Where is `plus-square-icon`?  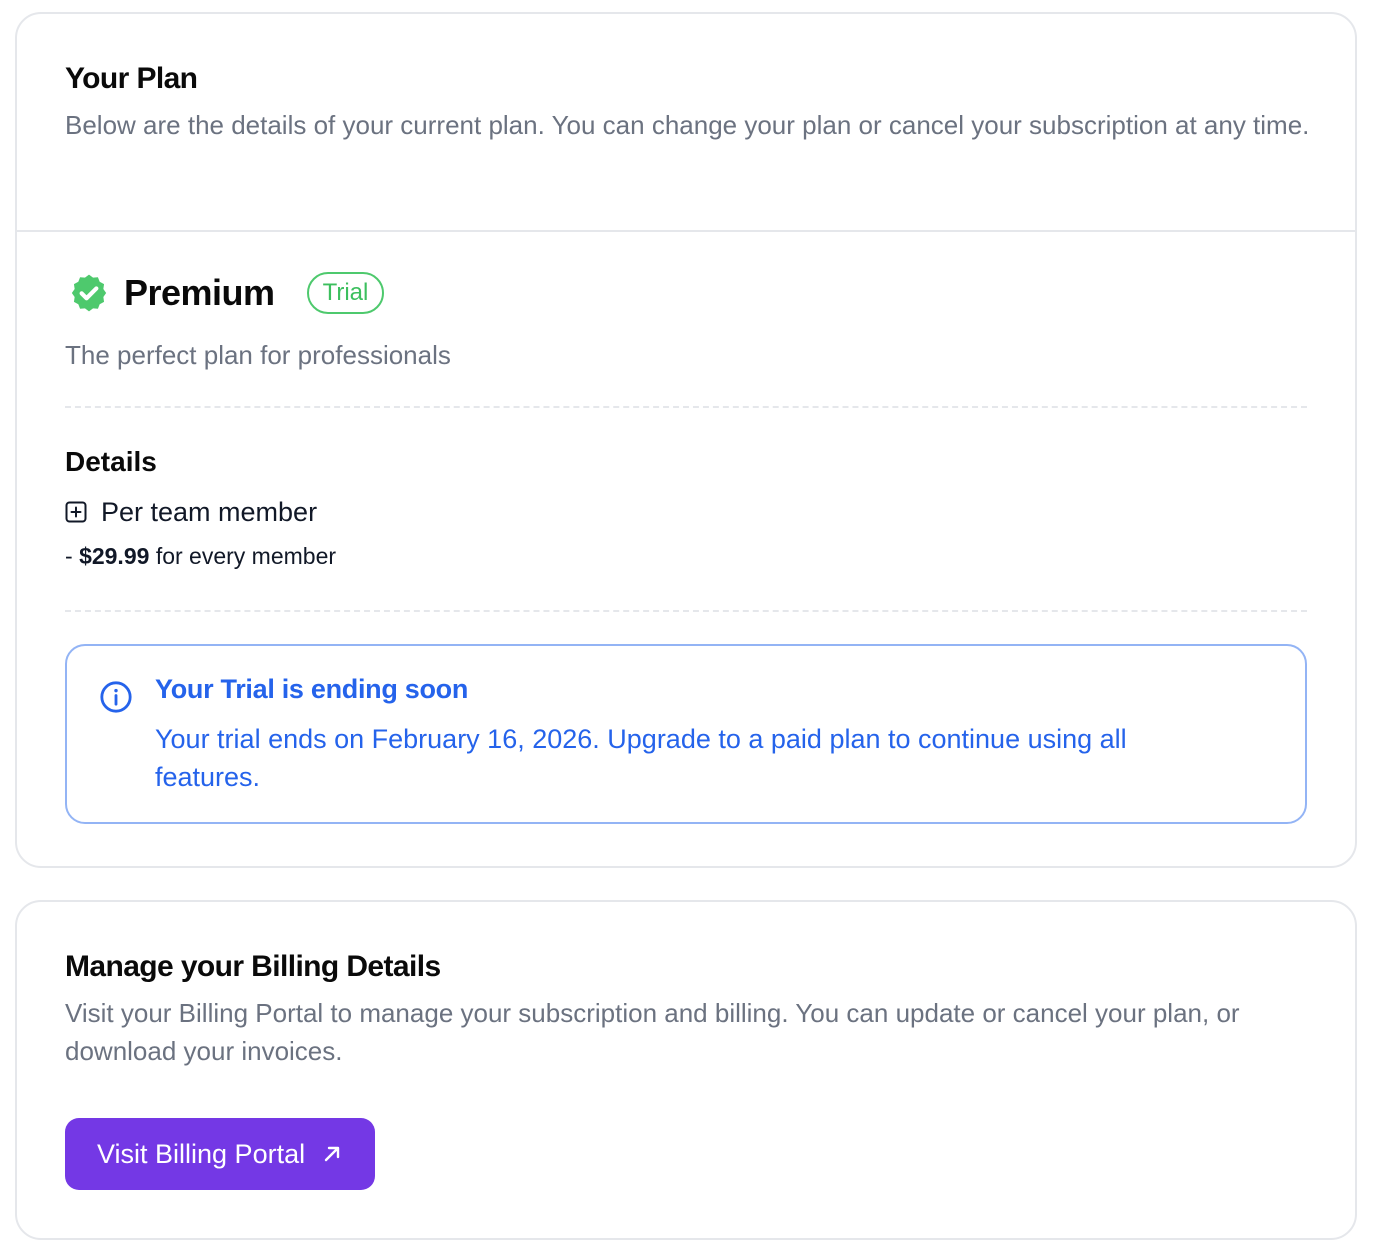
plus-square-icon is located at coordinates (76, 512).